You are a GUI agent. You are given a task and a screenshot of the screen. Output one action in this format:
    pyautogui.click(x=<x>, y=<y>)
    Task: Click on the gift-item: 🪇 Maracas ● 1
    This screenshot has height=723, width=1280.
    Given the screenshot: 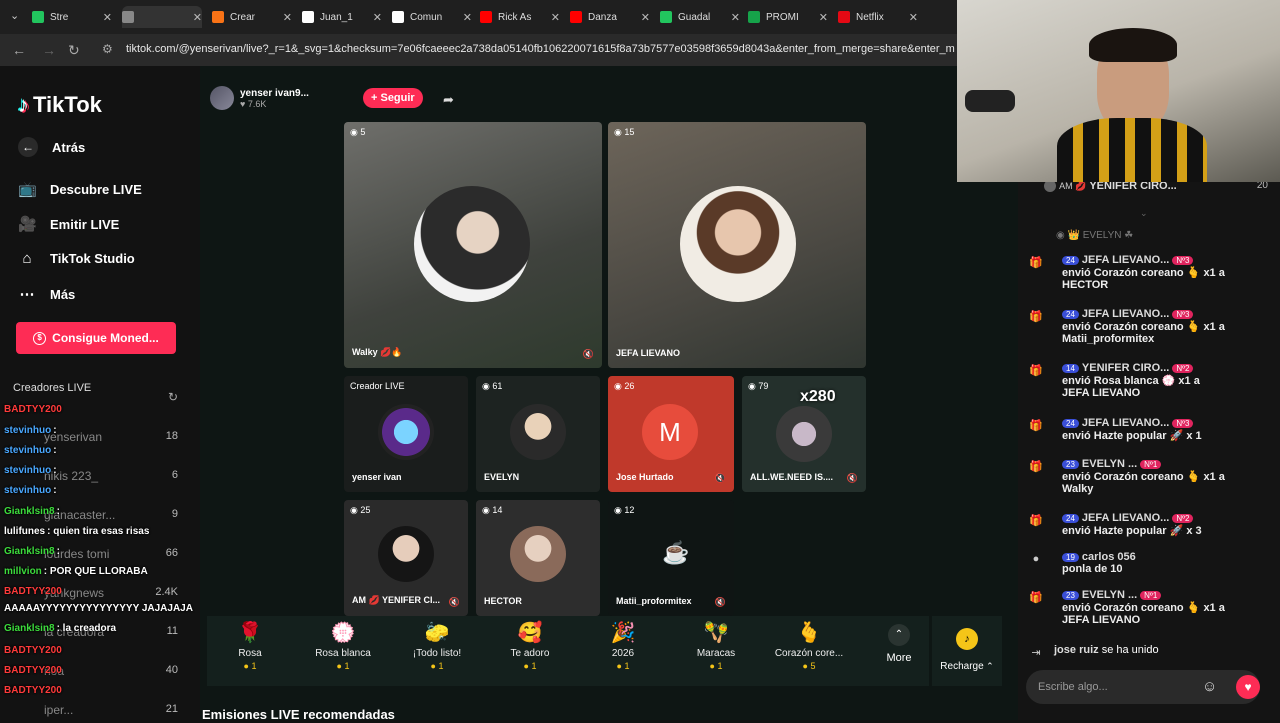 What is the action you would take?
    pyautogui.click(x=716, y=645)
    